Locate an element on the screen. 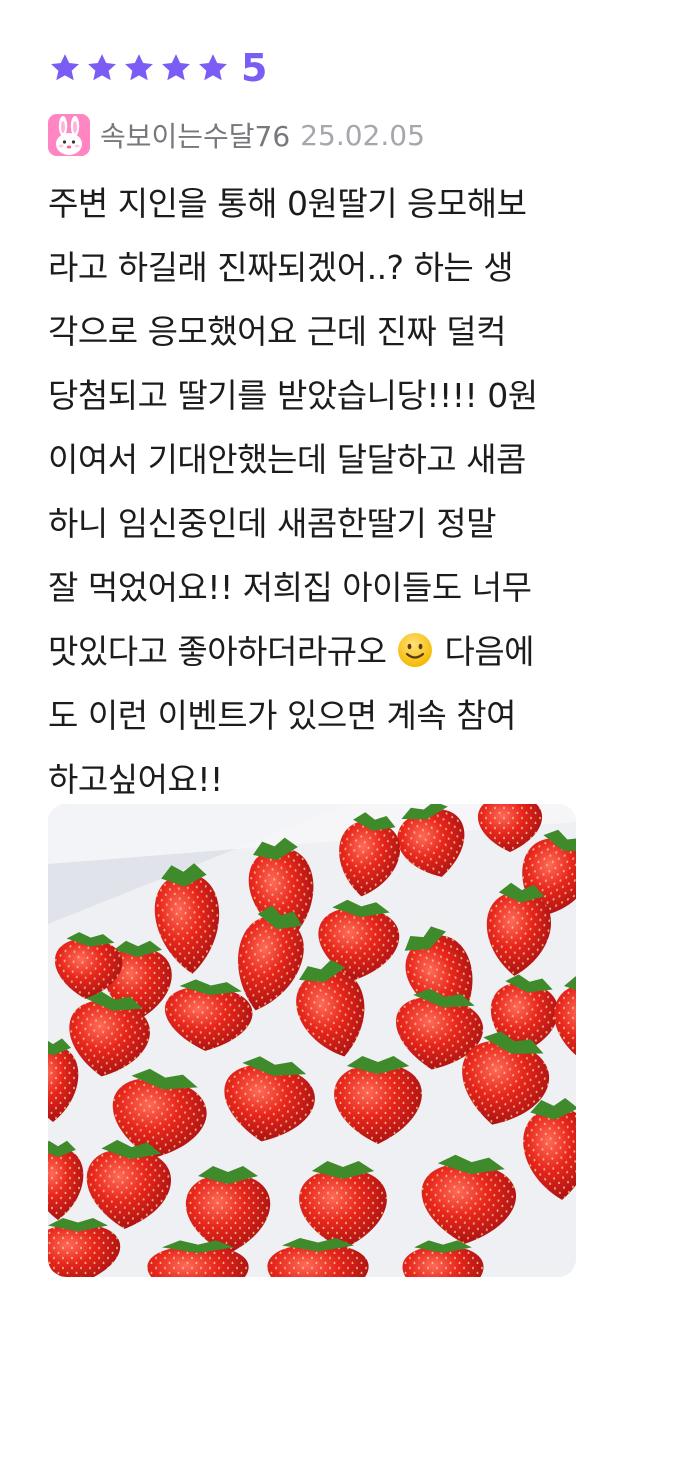  review-line: 하고싶어요!! is located at coordinates (135, 779).